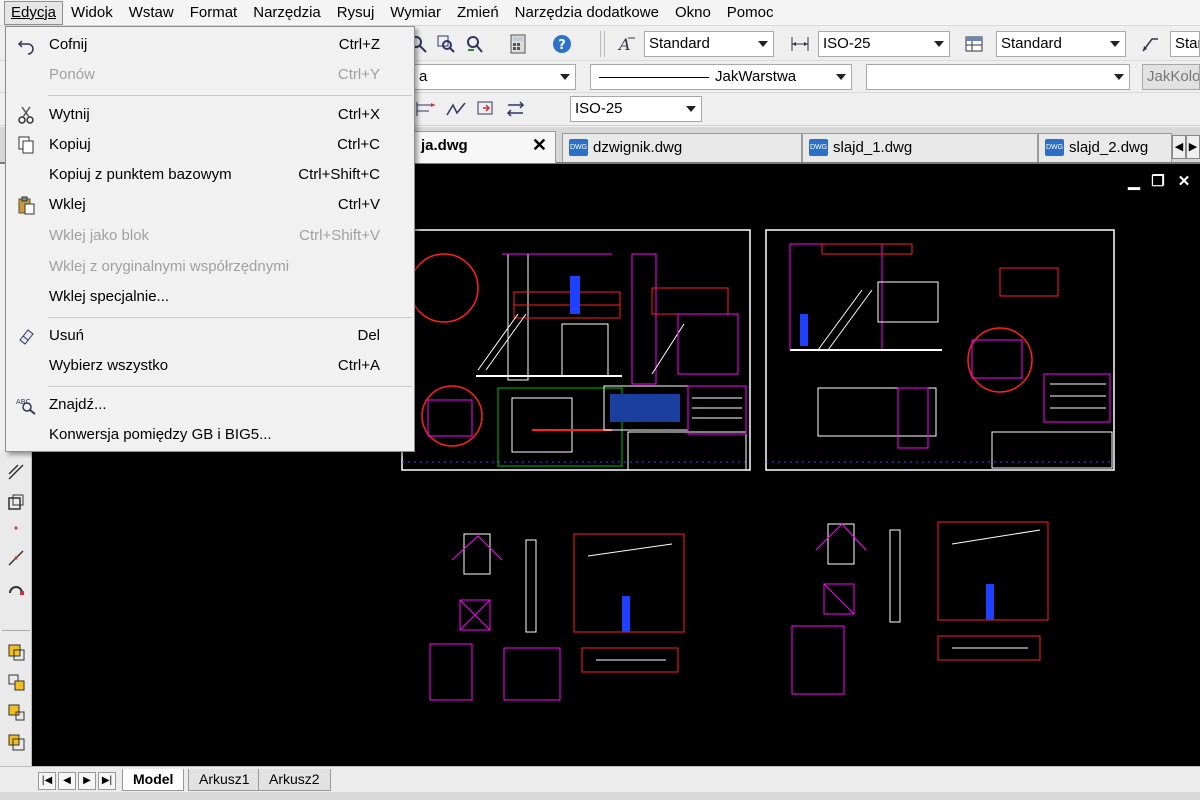 The width and height of the screenshot is (1200, 800). I want to click on help-icon: ?, so click(562, 44).